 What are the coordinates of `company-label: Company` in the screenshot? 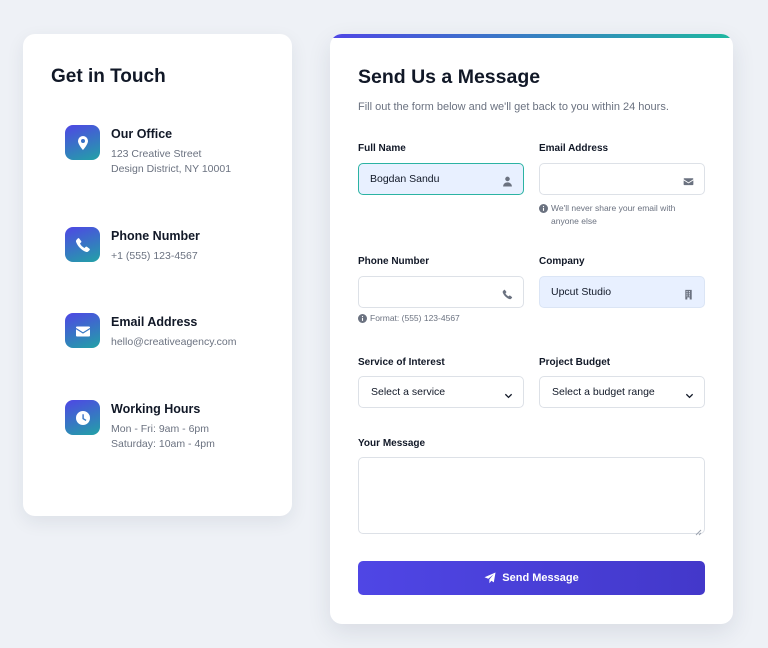 It's located at (562, 261).